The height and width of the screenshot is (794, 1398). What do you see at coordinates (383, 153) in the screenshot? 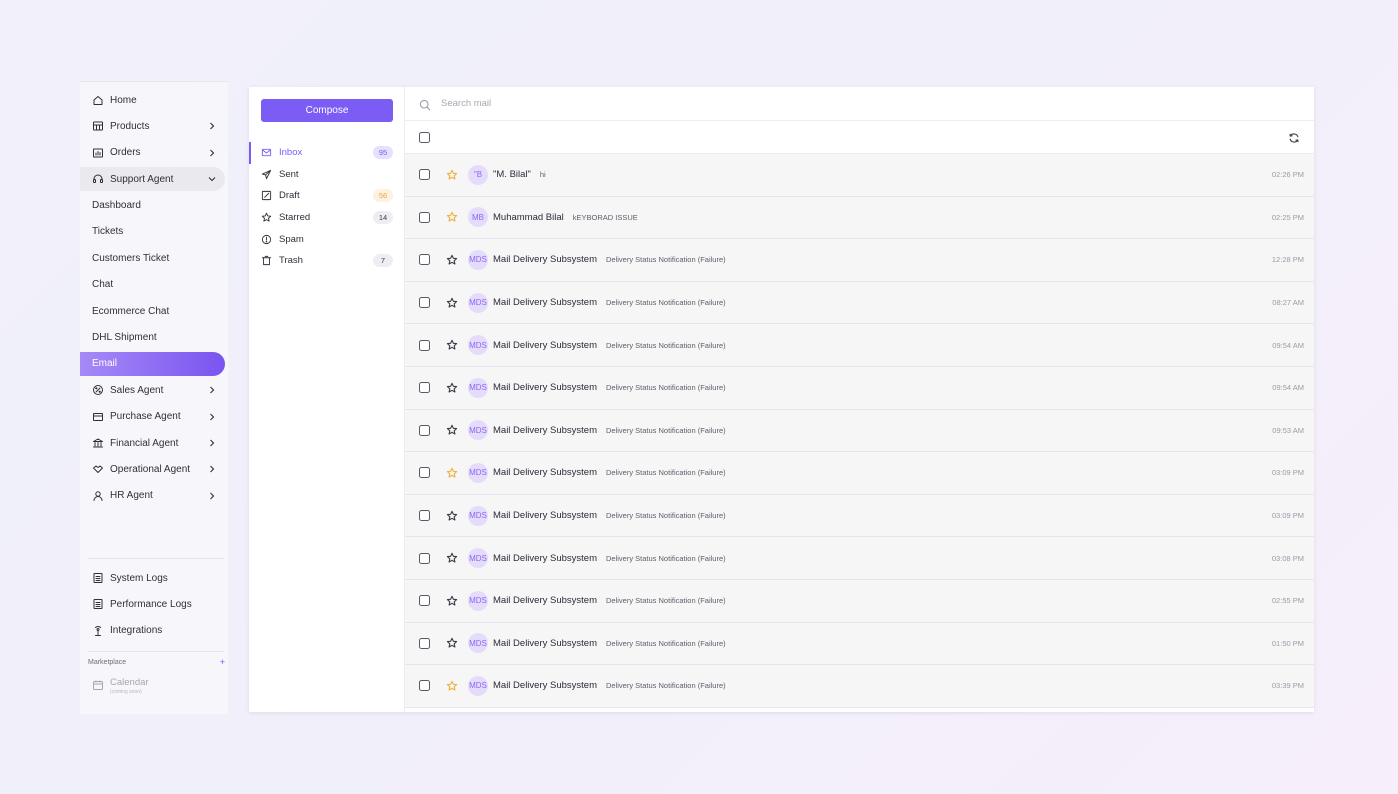
I see `folder-count-badge: 95` at bounding box center [383, 153].